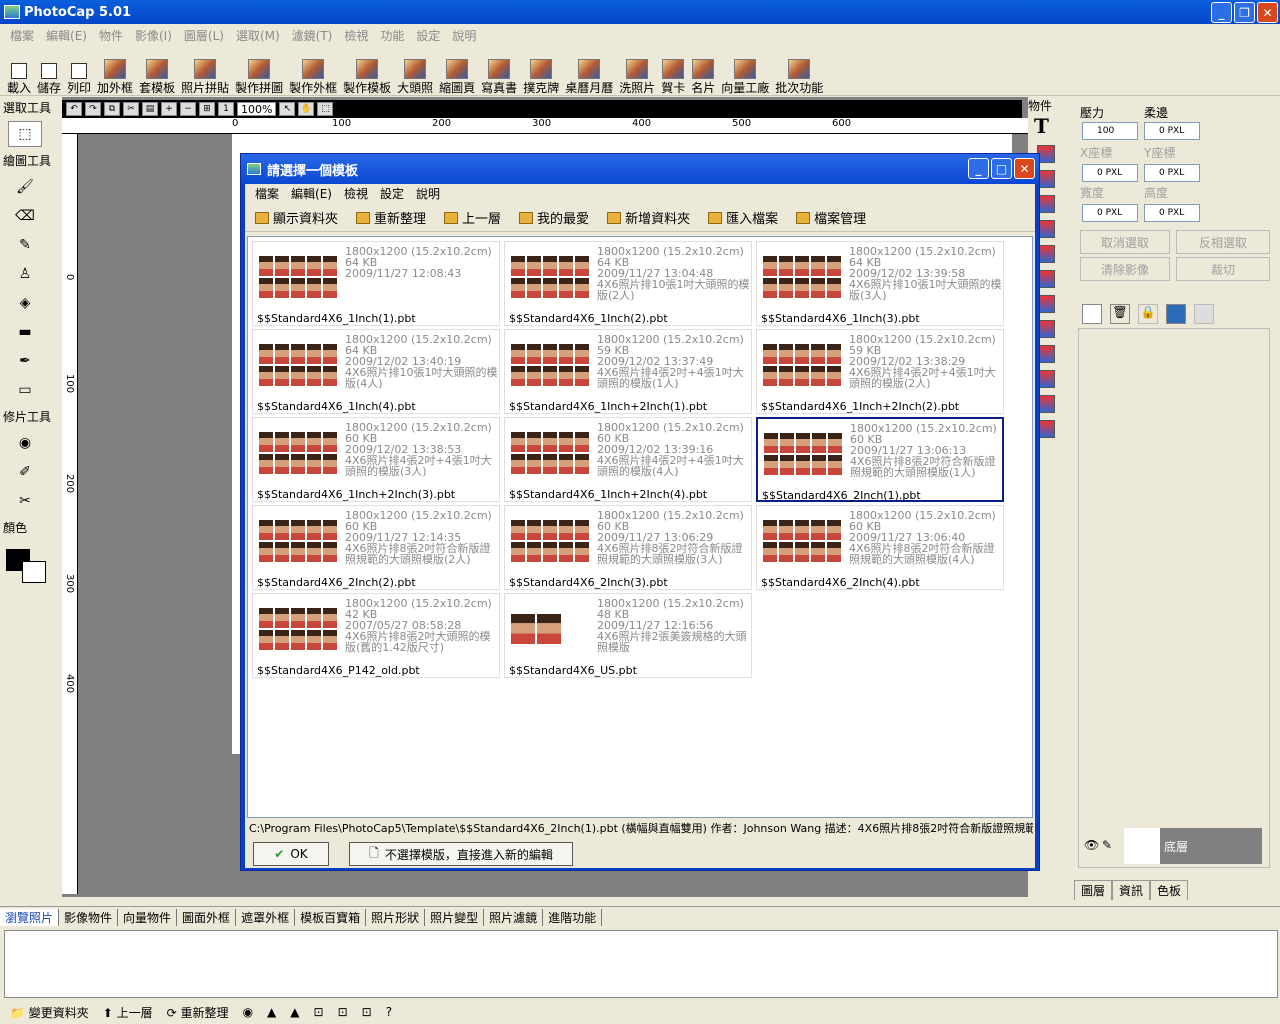 This screenshot has height=1024, width=1280. What do you see at coordinates (66, 35) in the screenshot?
I see `menu-item: 編輯(E)` at bounding box center [66, 35].